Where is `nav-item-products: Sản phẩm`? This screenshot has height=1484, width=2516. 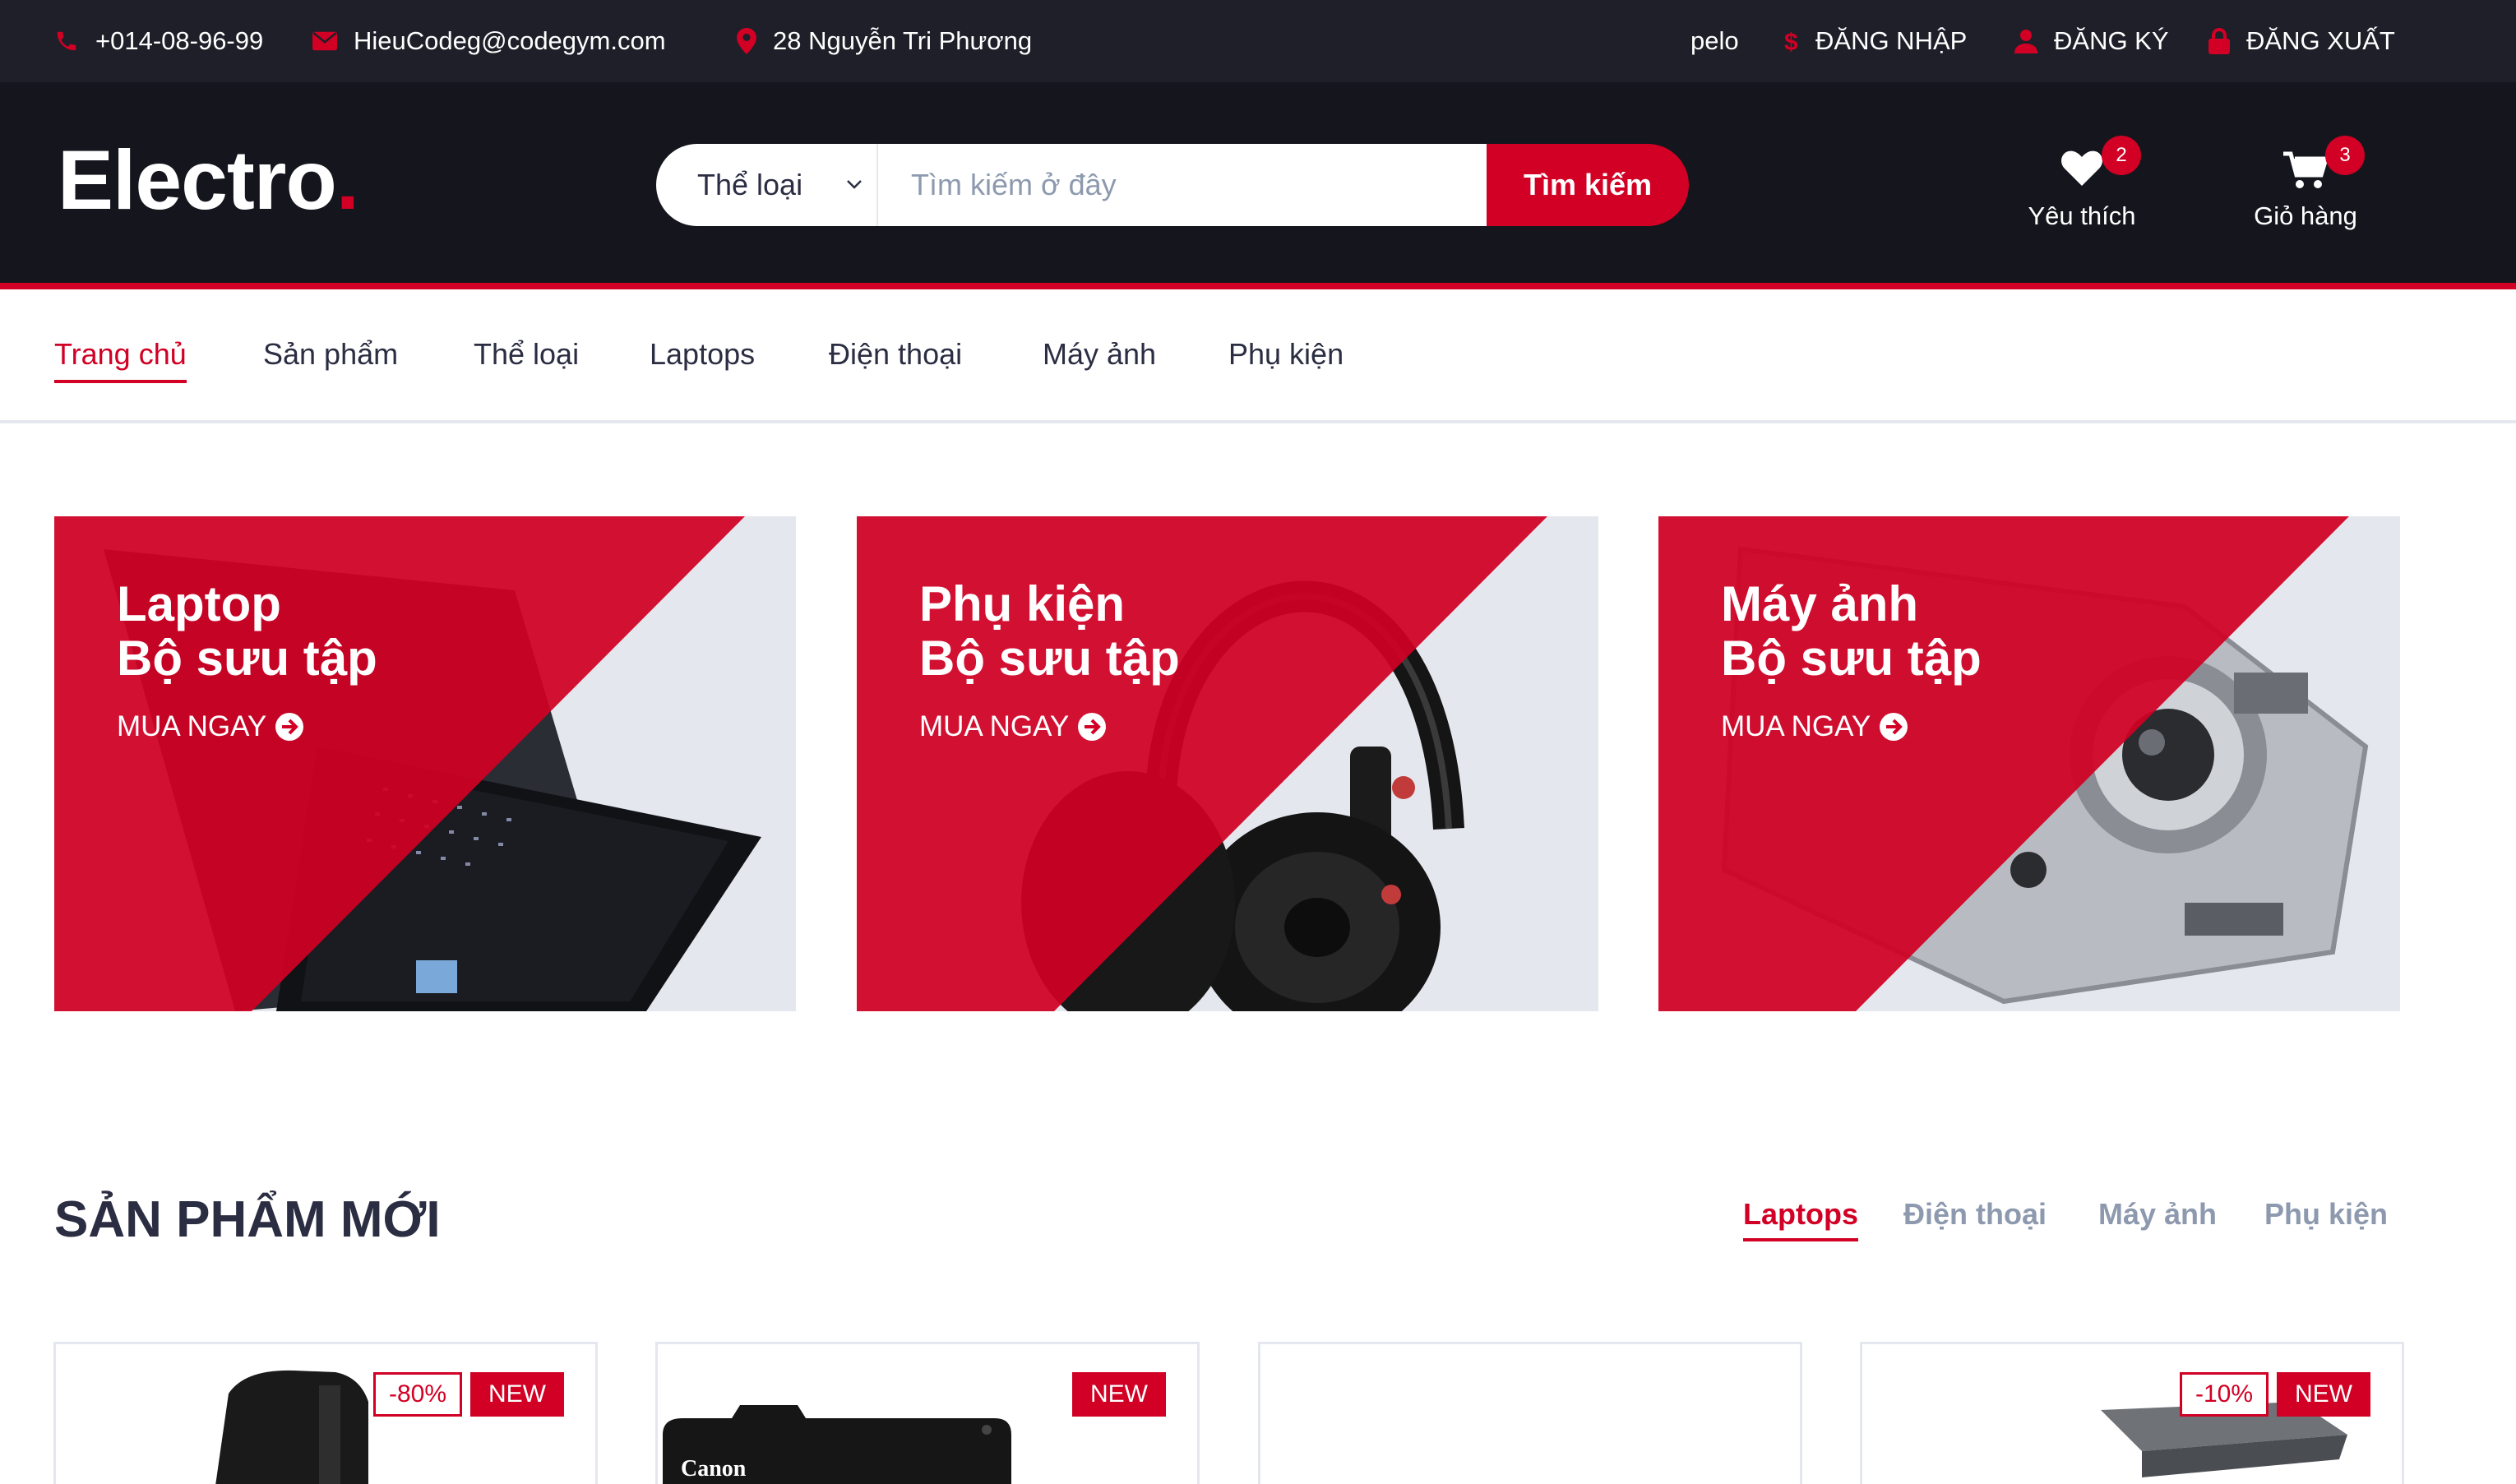 nav-item-products: Sản phẩm is located at coordinates (330, 359).